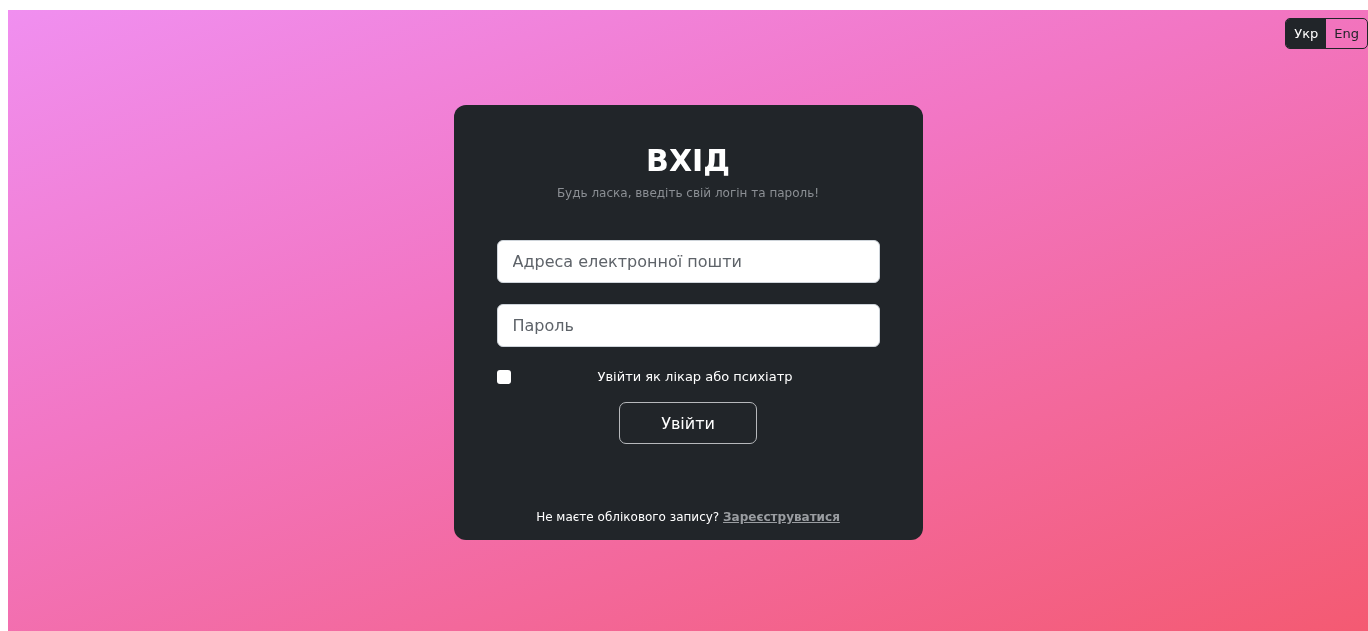  I want to click on signup-prompt: Не маєте облікового запису? Зареєструватися, so click(688, 517).